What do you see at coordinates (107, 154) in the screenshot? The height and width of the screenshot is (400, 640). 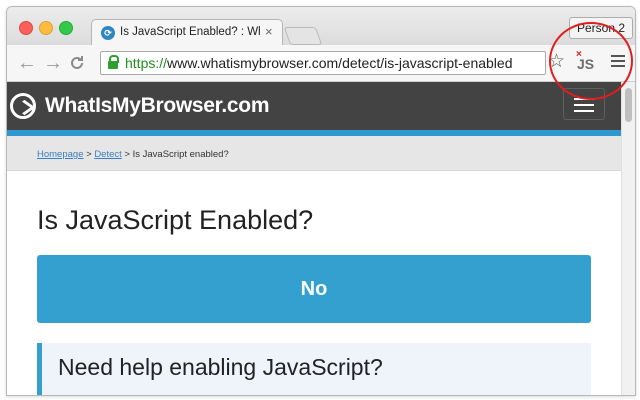 I see `breadcrumb-detect-link: Detect` at bounding box center [107, 154].